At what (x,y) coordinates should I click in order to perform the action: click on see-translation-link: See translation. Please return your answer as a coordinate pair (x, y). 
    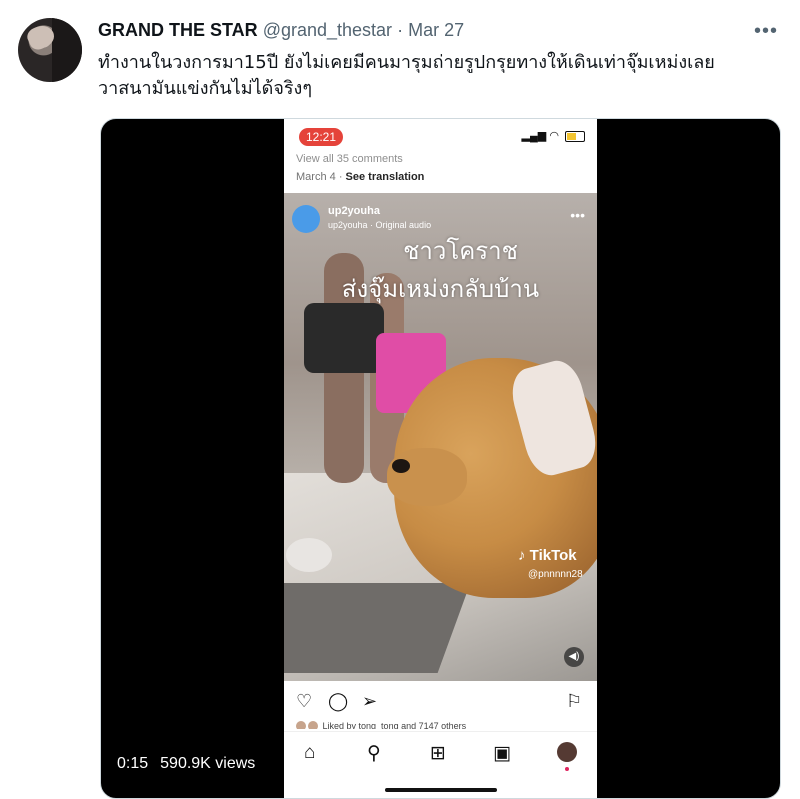
    Looking at the image, I should click on (385, 177).